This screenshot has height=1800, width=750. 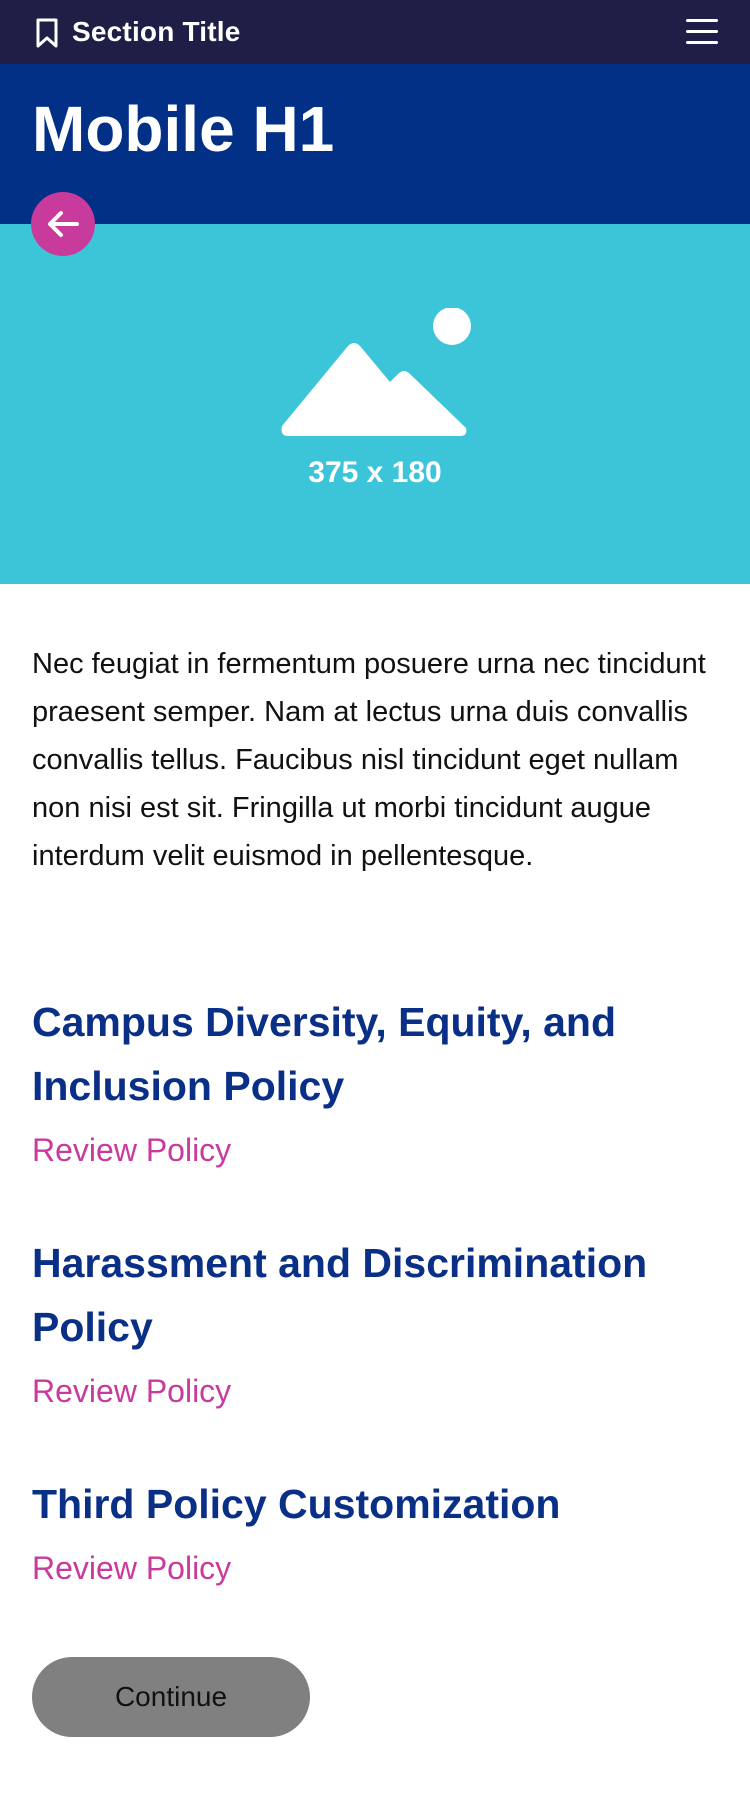 What do you see at coordinates (156, 31) in the screenshot?
I see `section-title: Section Title` at bounding box center [156, 31].